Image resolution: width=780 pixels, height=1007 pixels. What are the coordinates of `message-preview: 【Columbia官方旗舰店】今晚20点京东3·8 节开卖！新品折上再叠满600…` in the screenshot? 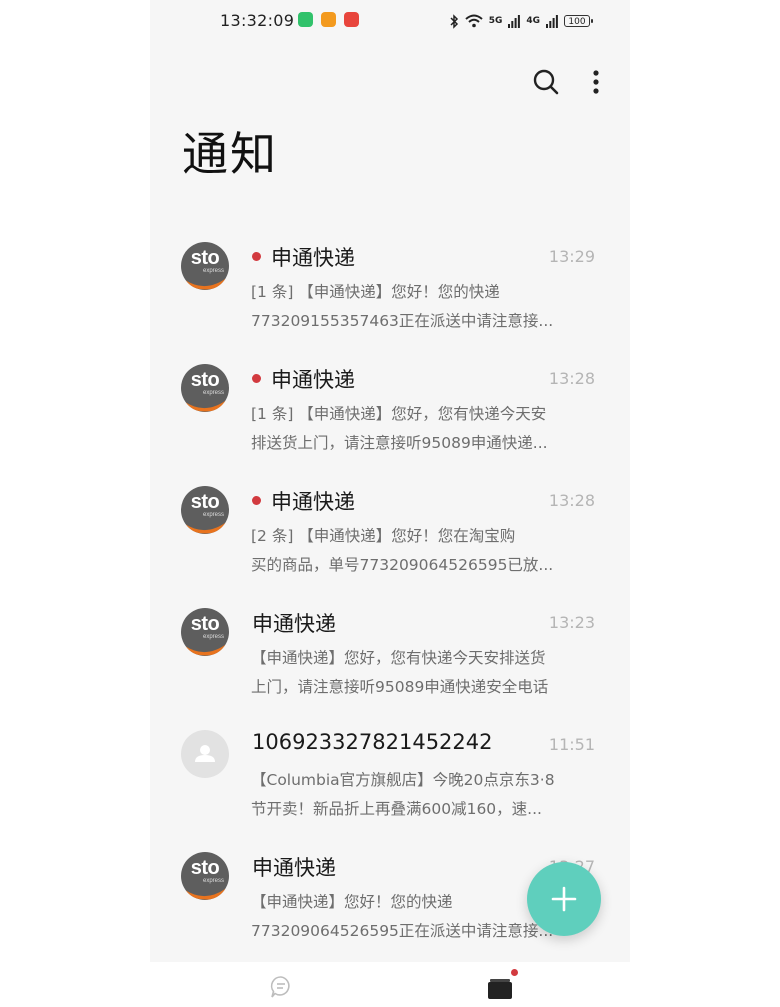 It's located at (403, 794).